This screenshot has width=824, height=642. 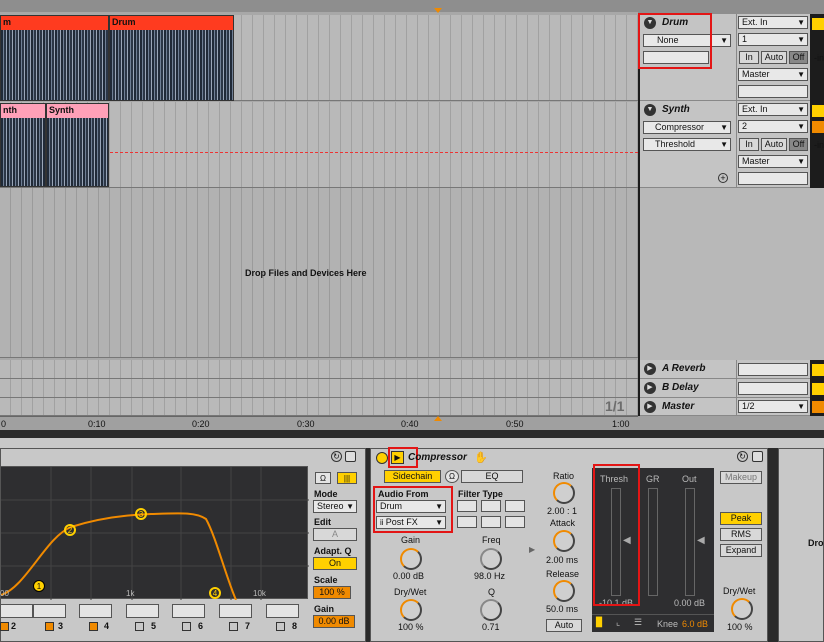 What do you see at coordinates (336, 456) in the screenshot?
I see `eq-hotswap-icon: ↻` at bounding box center [336, 456].